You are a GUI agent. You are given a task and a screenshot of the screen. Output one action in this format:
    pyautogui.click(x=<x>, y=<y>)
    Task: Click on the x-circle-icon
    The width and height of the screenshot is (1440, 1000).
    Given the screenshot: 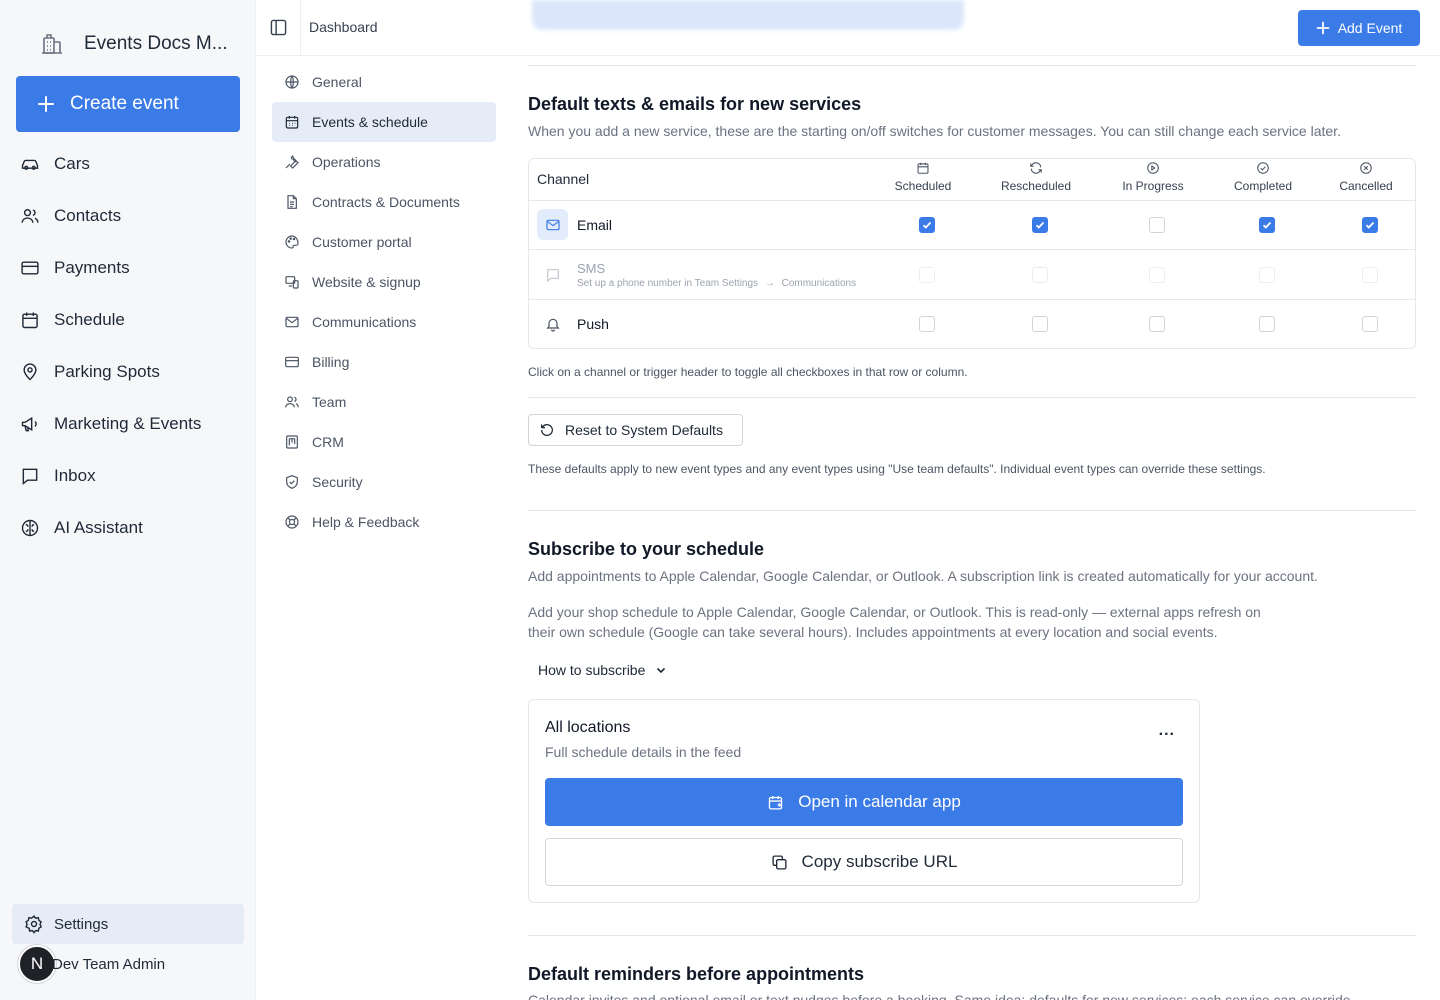 What is the action you would take?
    pyautogui.click(x=1366, y=168)
    